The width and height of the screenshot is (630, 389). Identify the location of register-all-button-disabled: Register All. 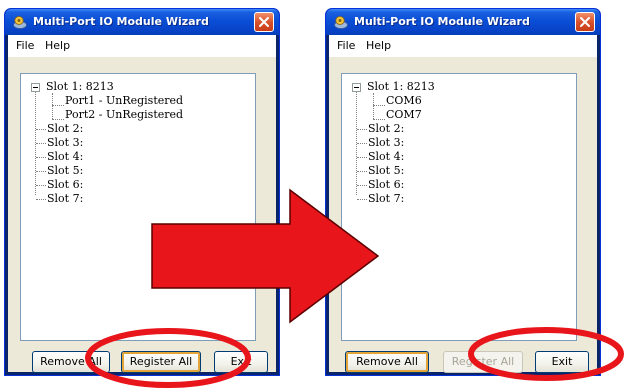
(483, 362).